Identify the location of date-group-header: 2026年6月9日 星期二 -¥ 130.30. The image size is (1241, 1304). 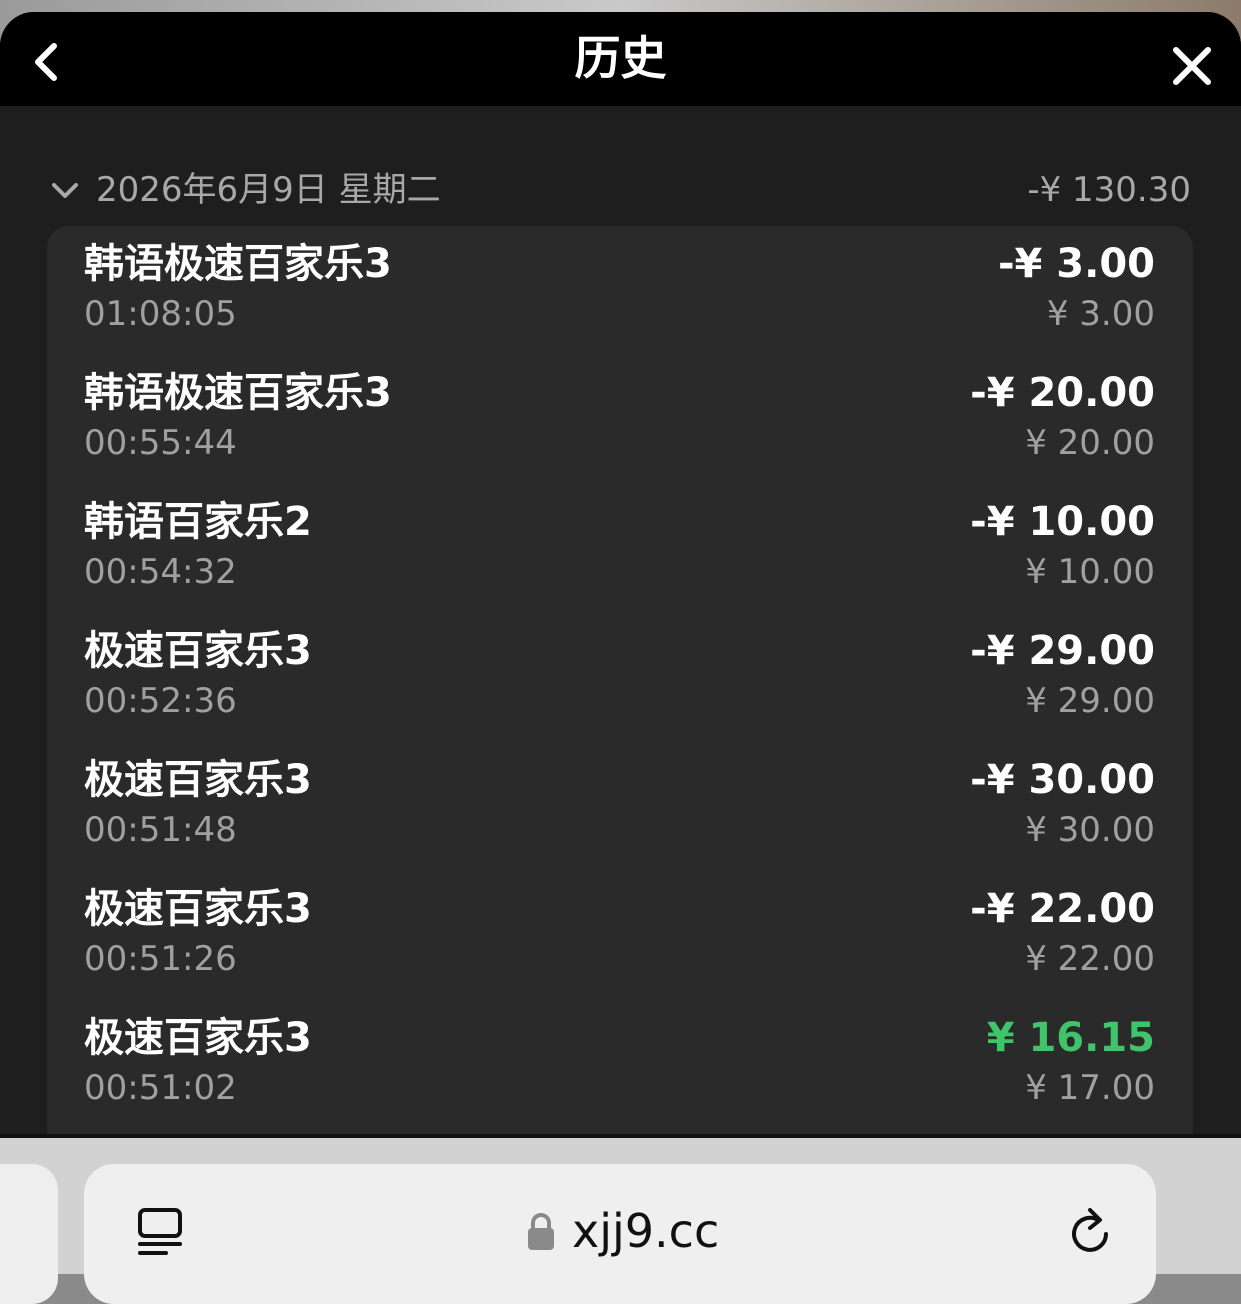
(620, 190).